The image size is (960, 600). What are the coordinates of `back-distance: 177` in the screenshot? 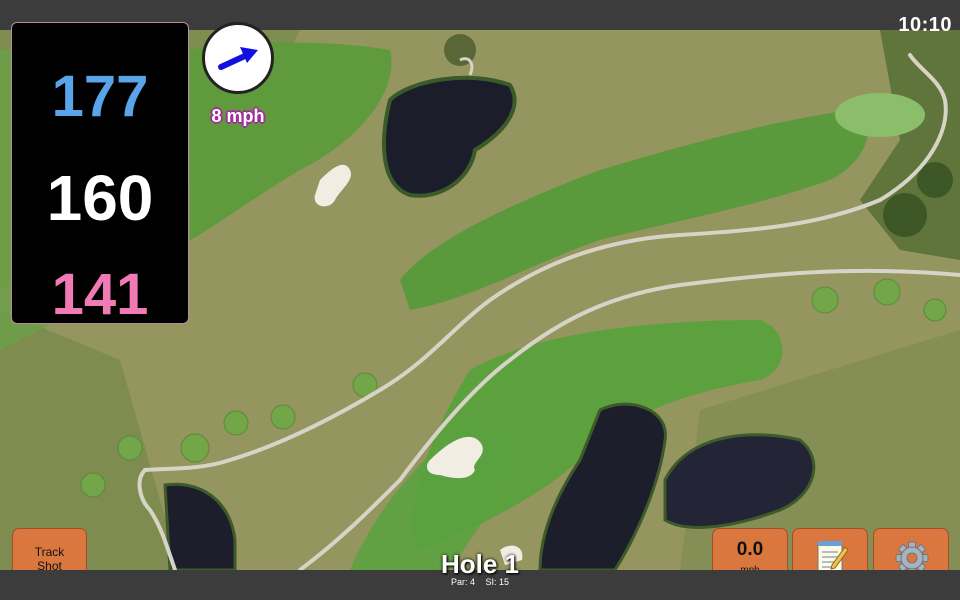 It's located at (100, 96).